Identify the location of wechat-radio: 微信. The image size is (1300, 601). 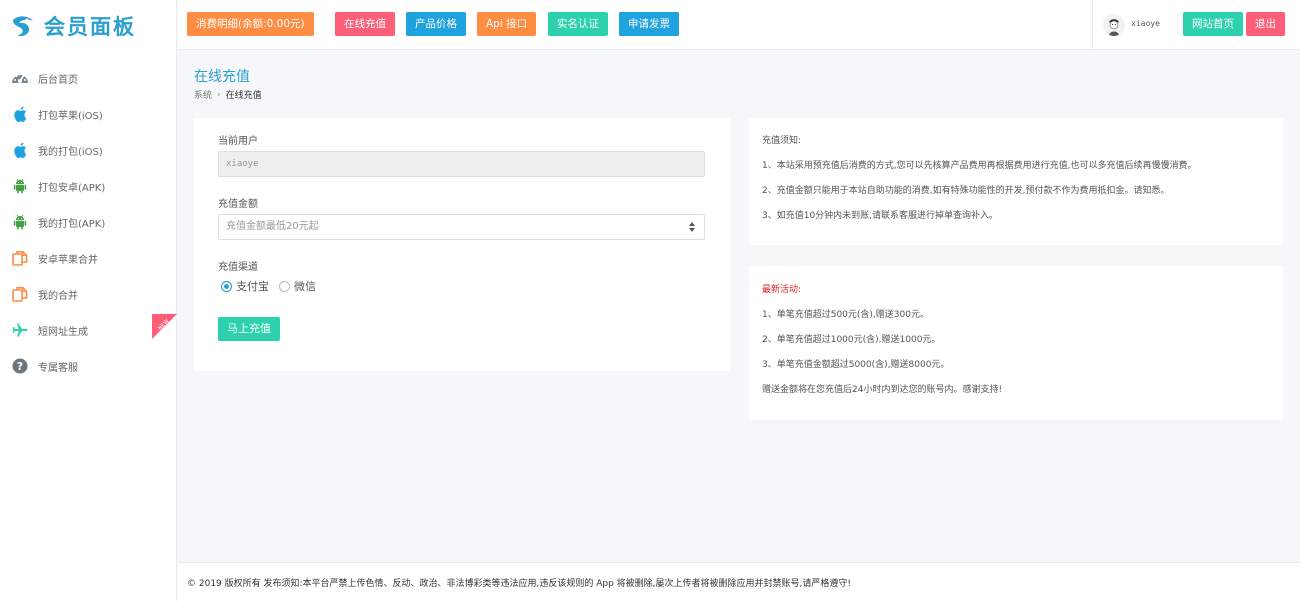
(297, 286).